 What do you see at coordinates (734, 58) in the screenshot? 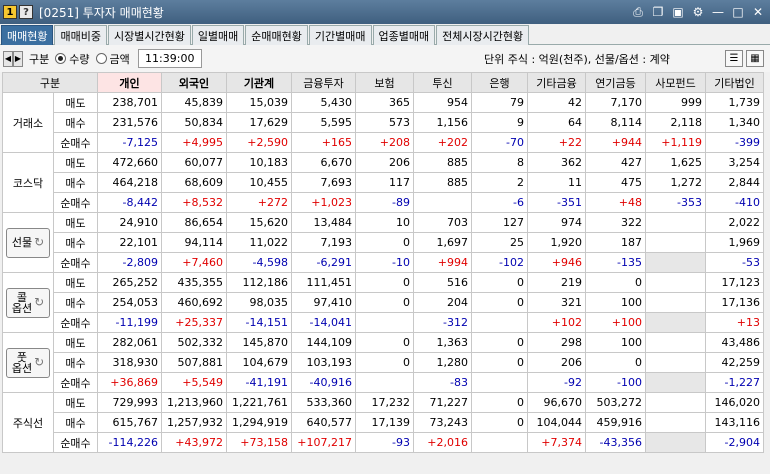
I see `list-view-icon: ☰` at bounding box center [734, 58].